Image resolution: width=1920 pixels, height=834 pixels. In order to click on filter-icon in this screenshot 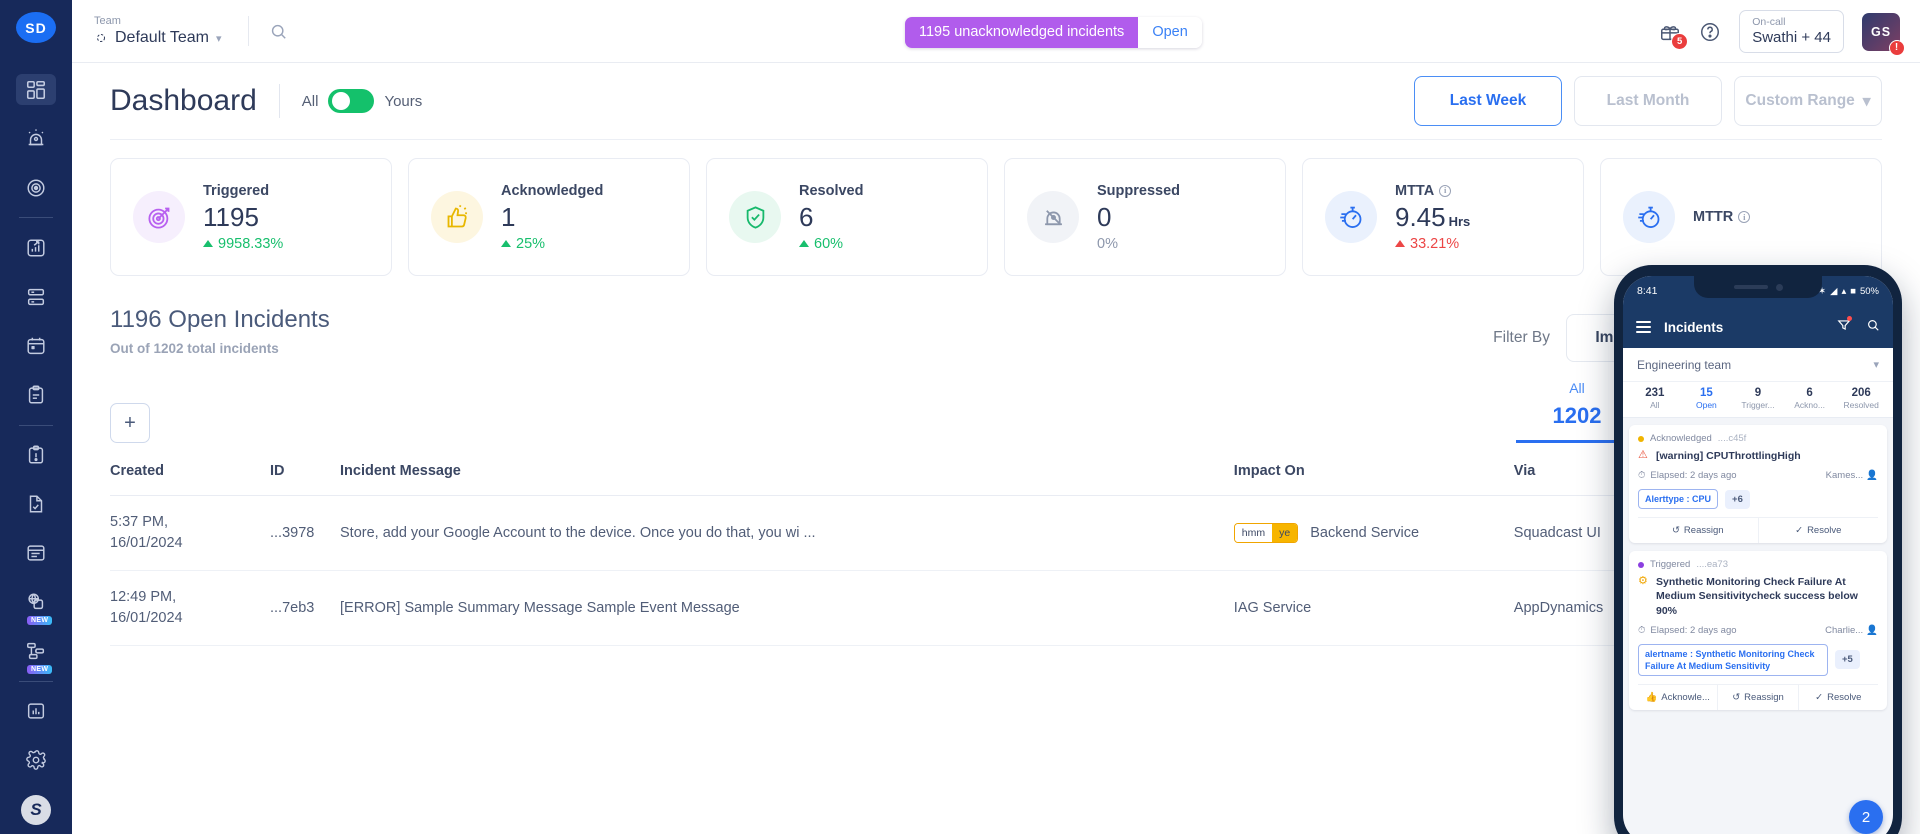, I will do `click(1844, 326)`.